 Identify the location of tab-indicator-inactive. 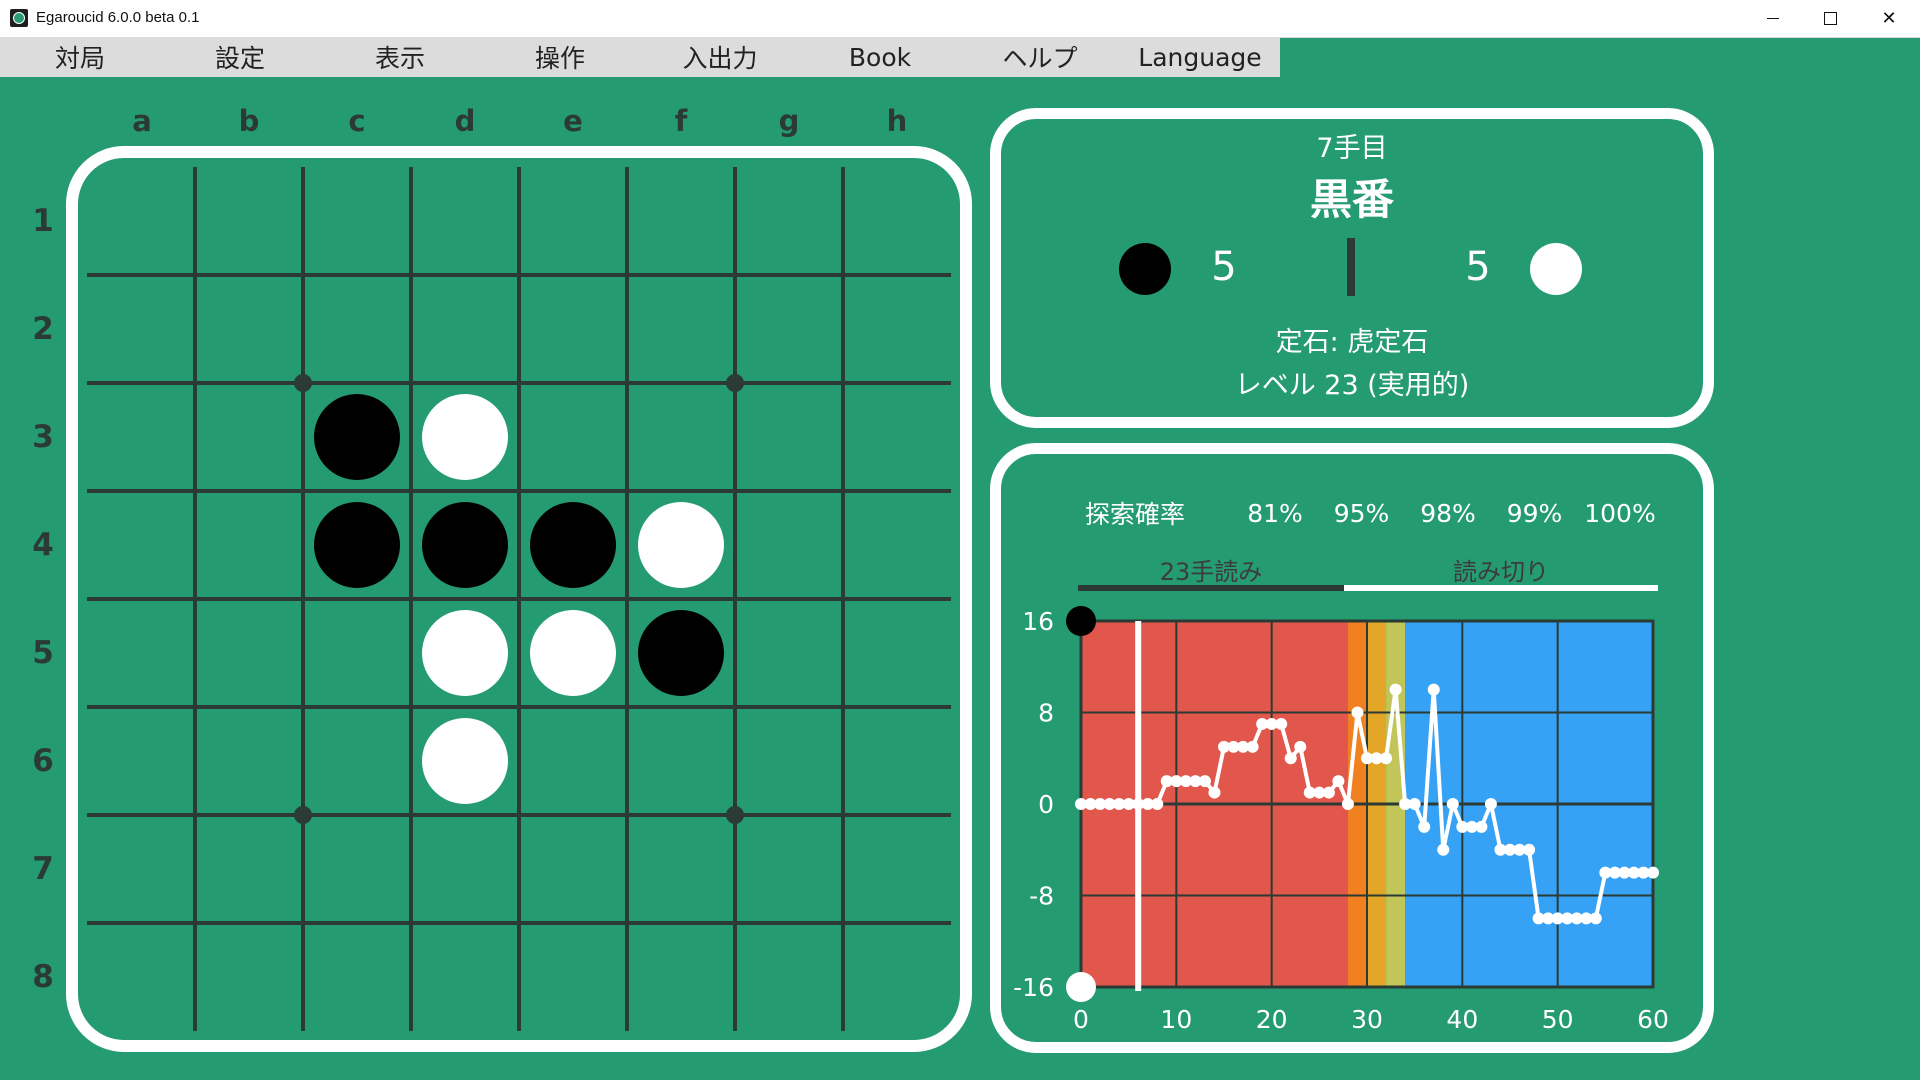
(1211, 588).